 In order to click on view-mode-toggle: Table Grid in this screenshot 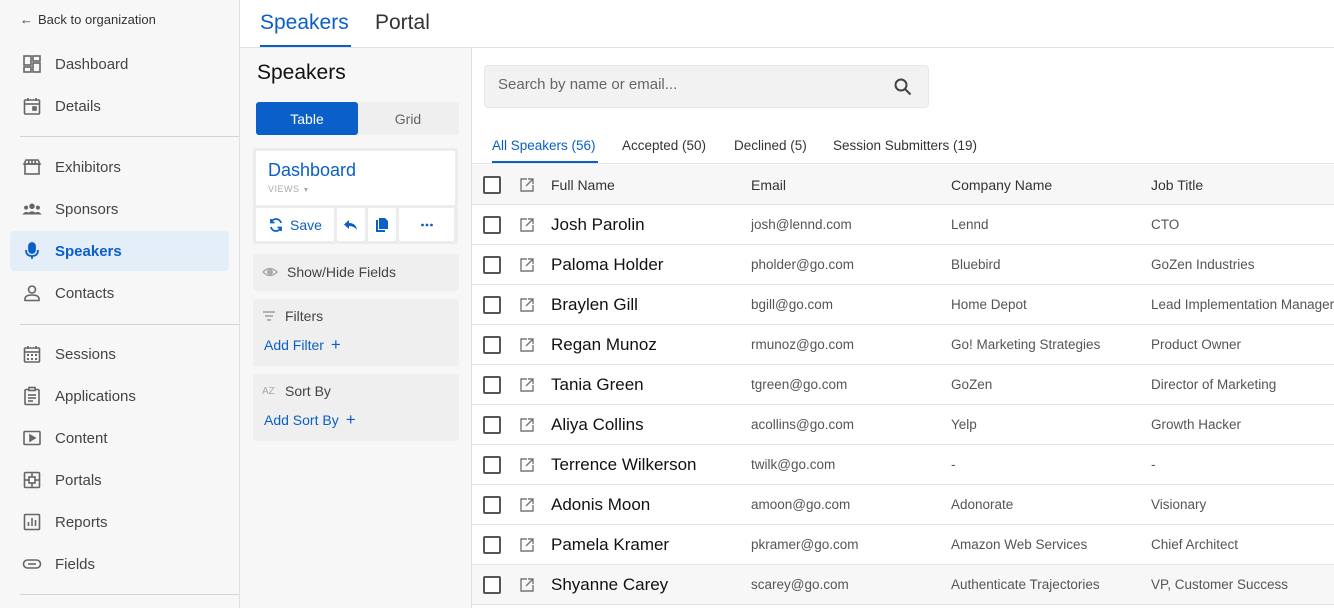, I will do `click(357, 118)`.